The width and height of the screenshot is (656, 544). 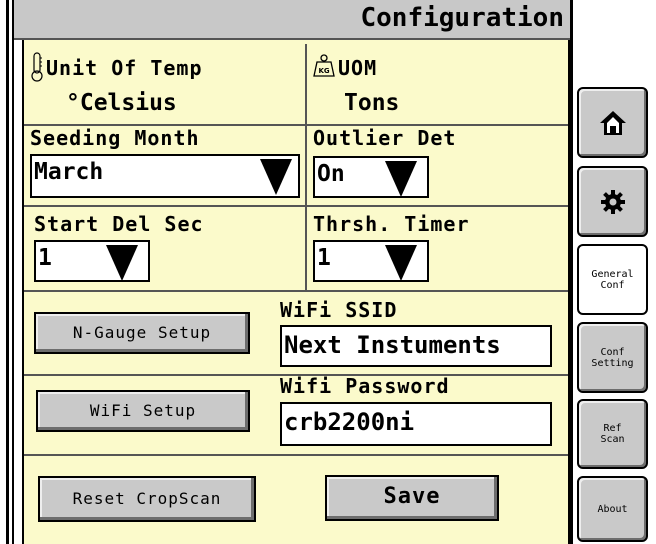 I want to click on outlier-det-dropdown: On, so click(x=371, y=177).